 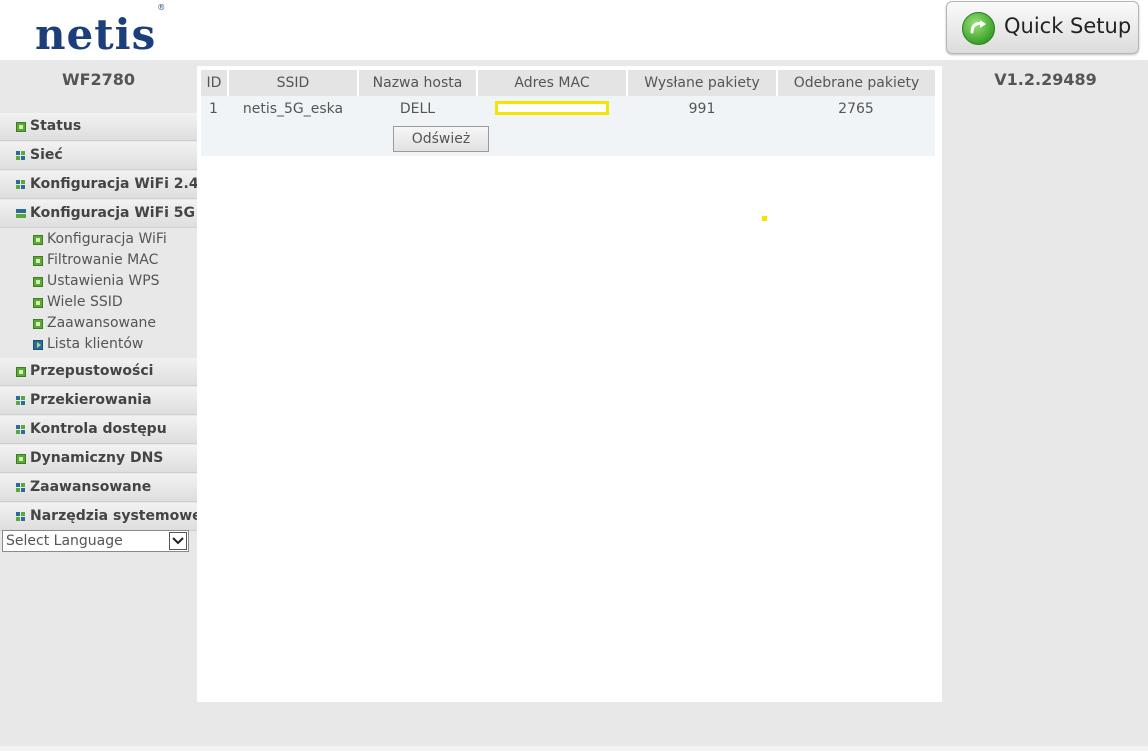 I want to click on logo-text: netis, so click(x=96, y=34).